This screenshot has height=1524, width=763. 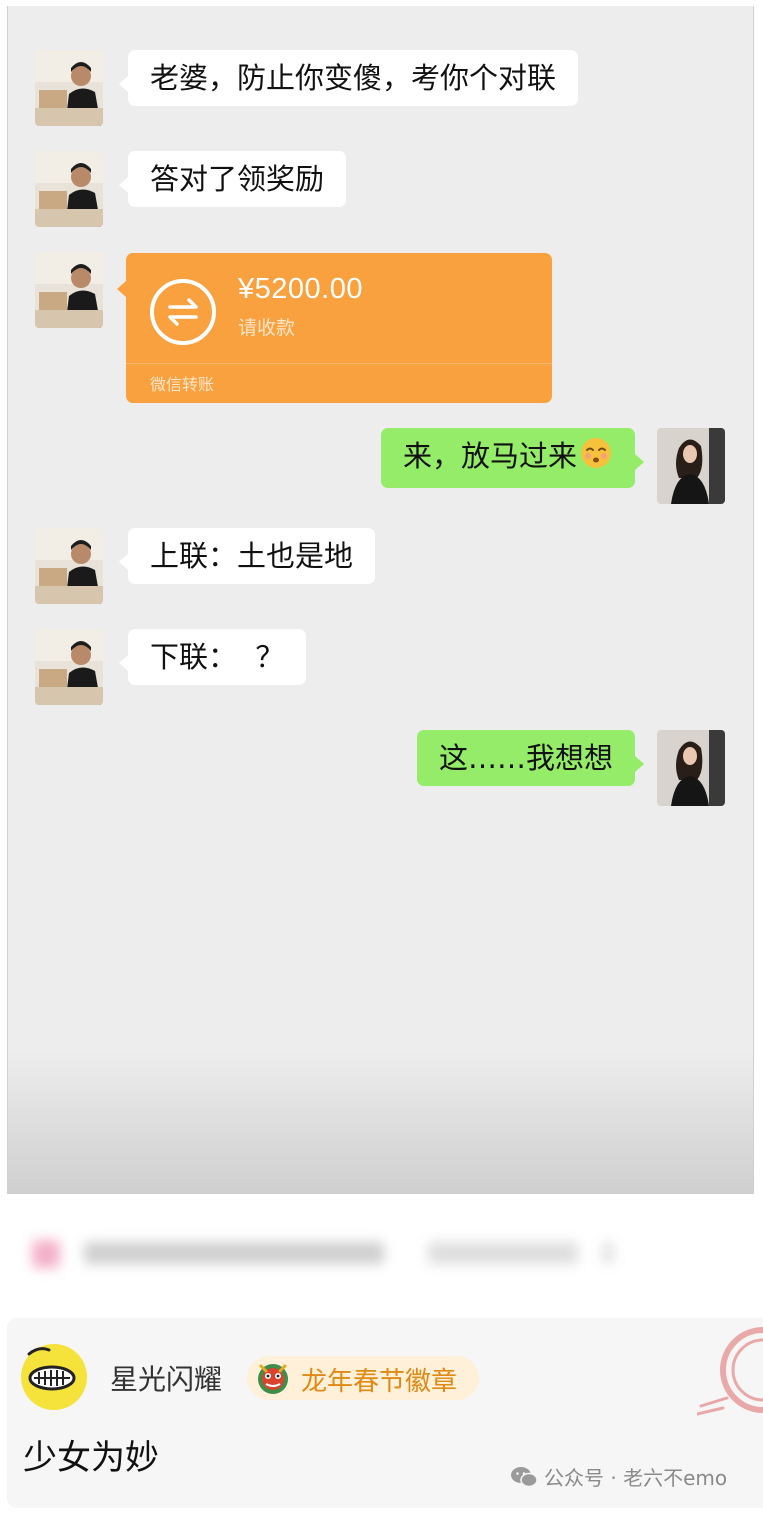 I want to click on festival-badge: 龙年春节徽章, so click(x=363, y=1378).